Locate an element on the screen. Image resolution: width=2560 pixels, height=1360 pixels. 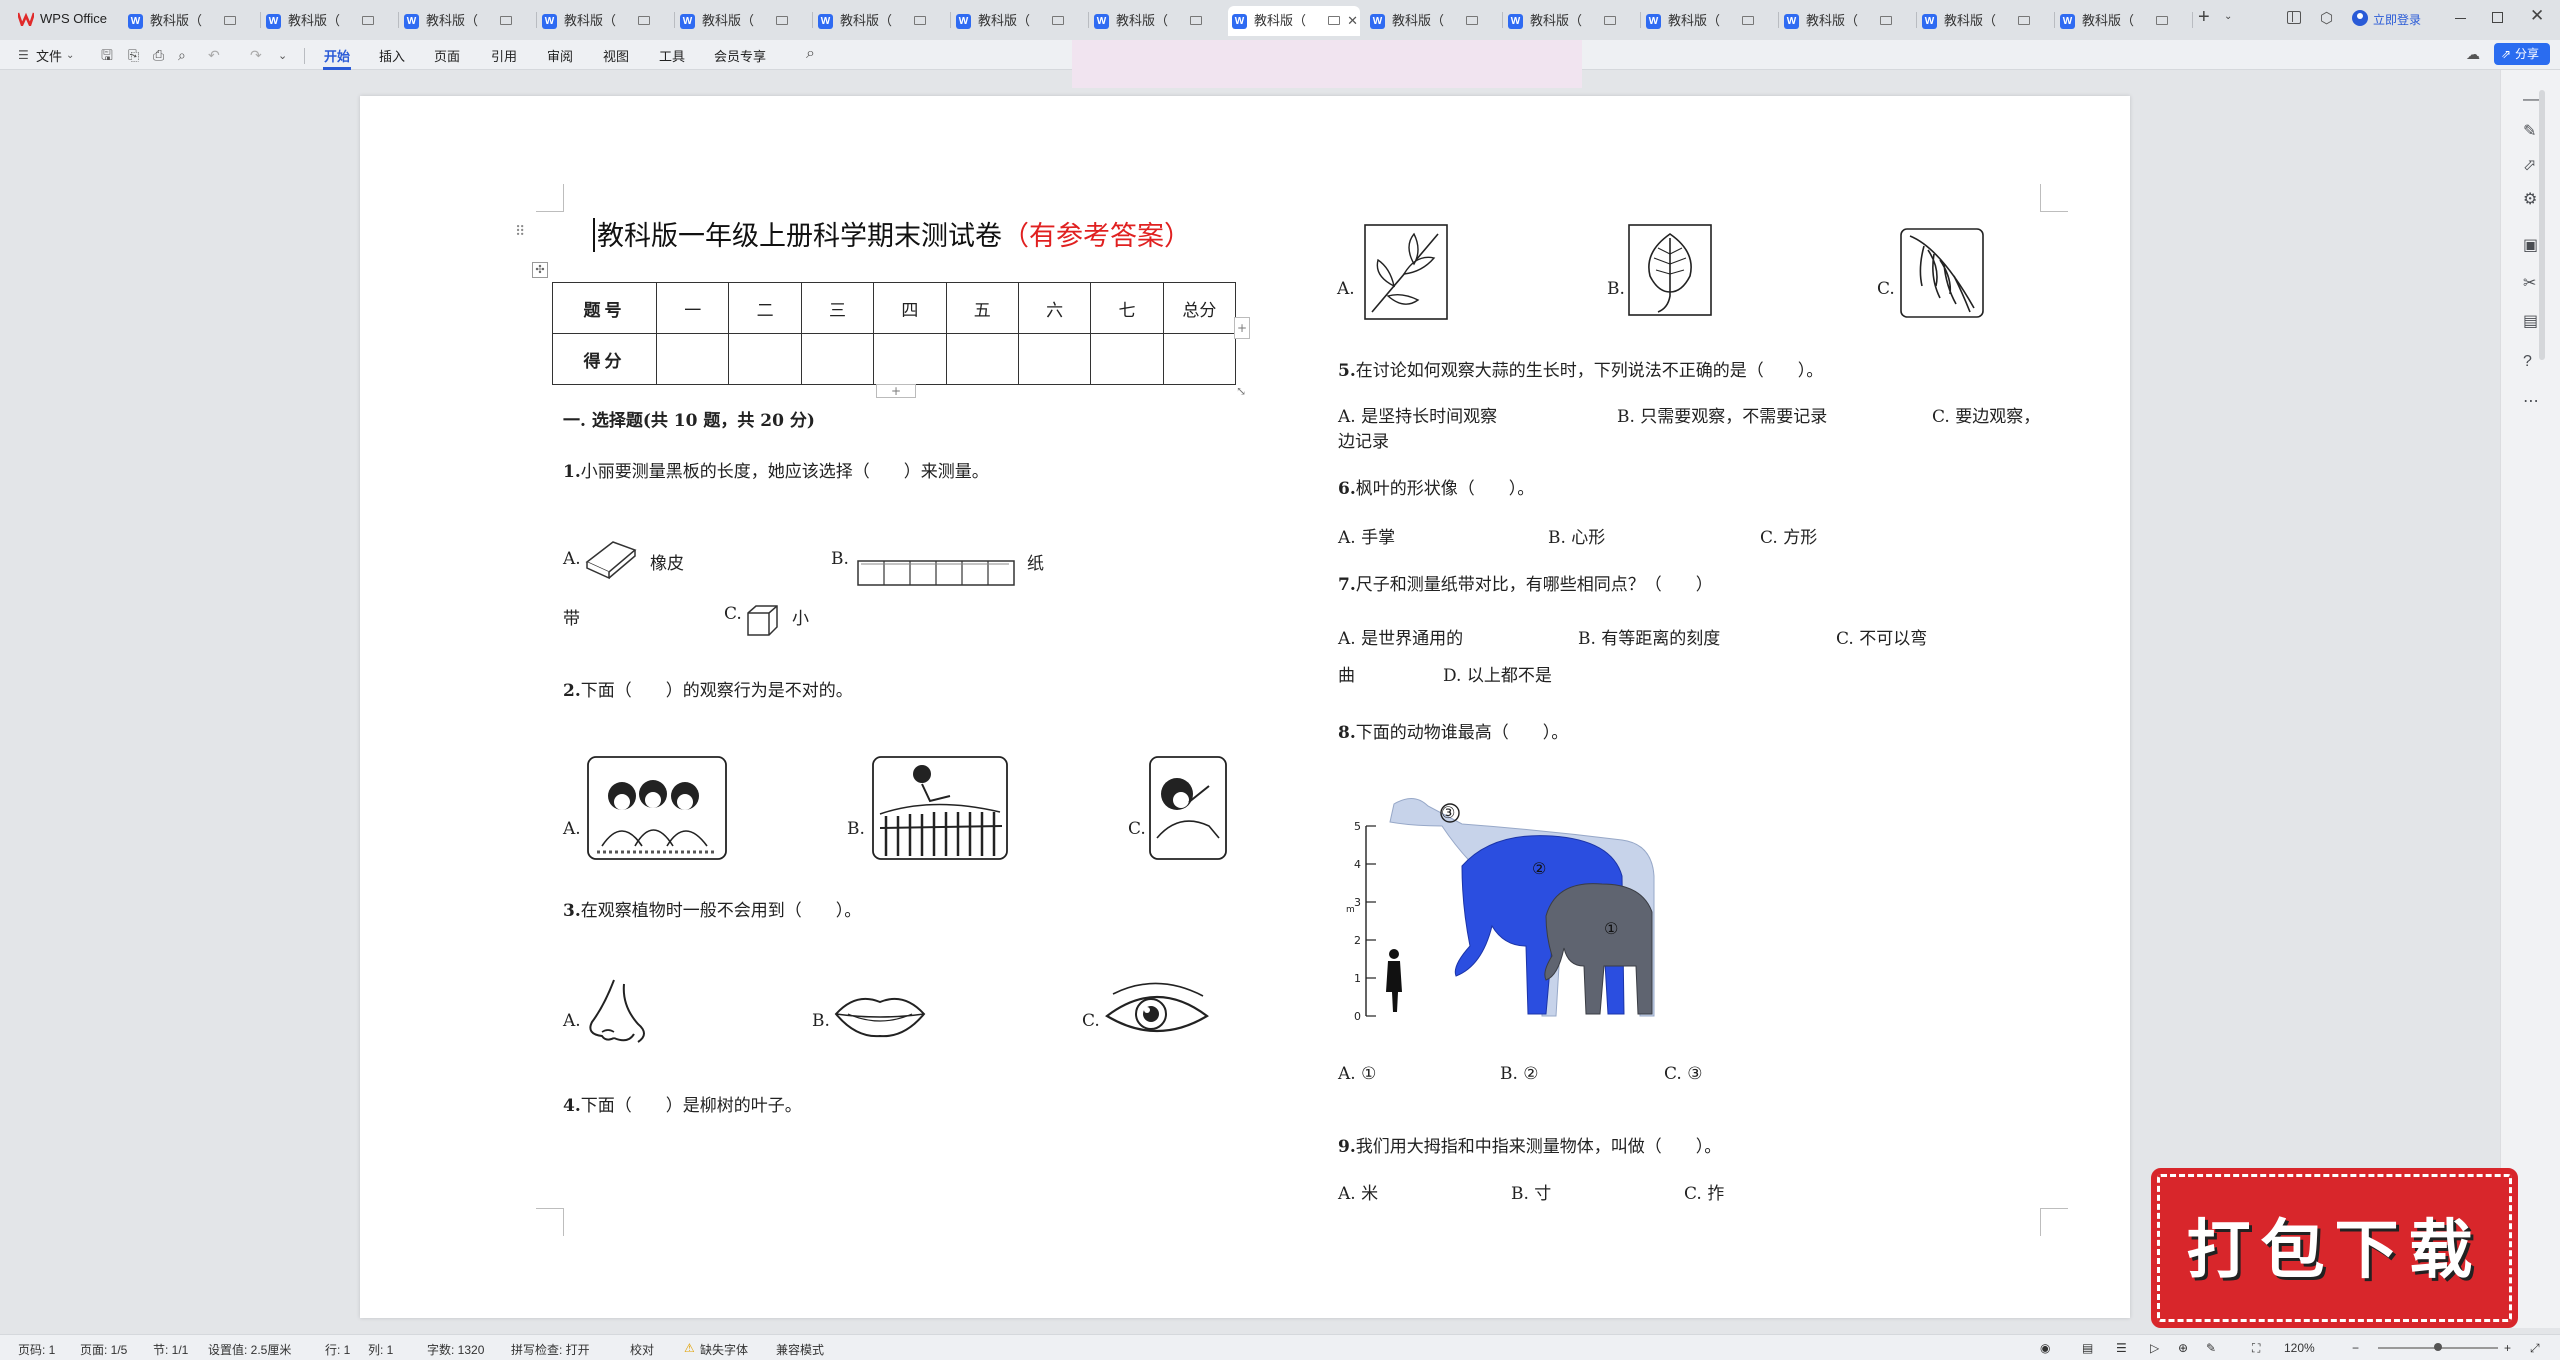
quick-access-chevron-icon: ⌄ is located at coordinates (282, 56).